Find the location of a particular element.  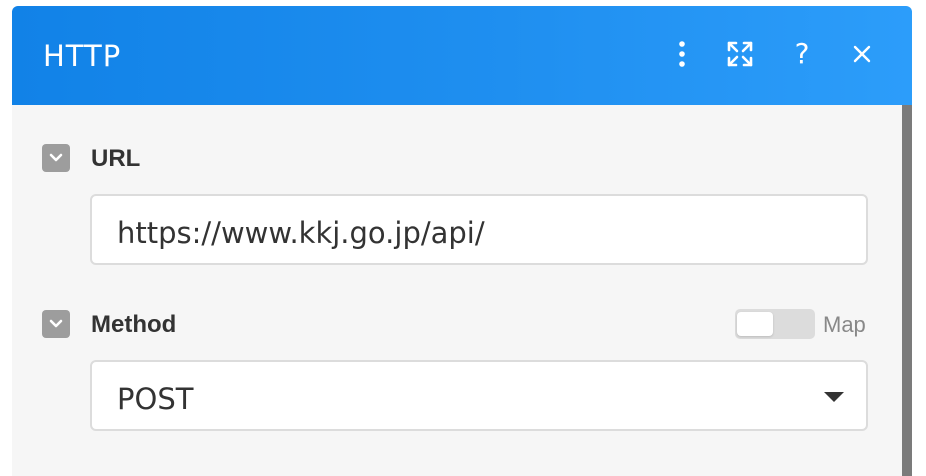

method-collapse-chevron-icon is located at coordinates (56, 324).